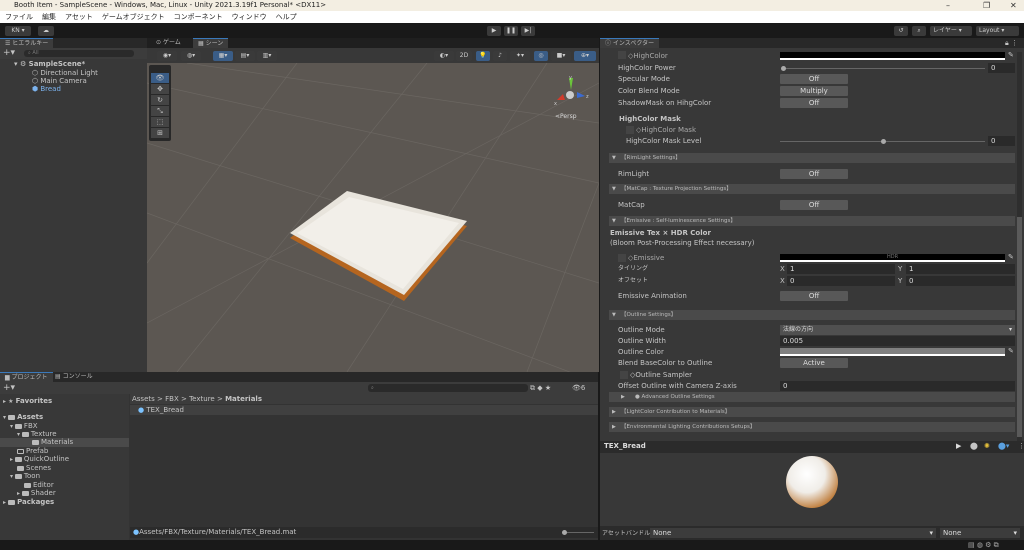 The width and height of the screenshot is (1024, 550). Describe the element at coordinates (9, 53) in the screenshot. I see `add-button: +▾` at that location.